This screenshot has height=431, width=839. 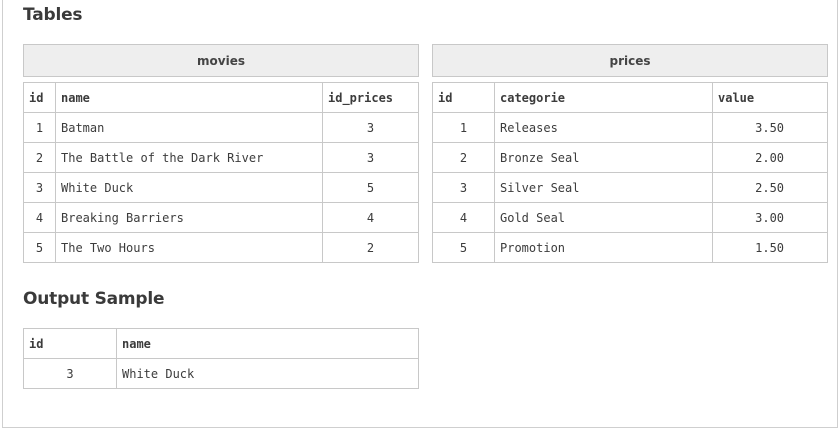 What do you see at coordinates (463, 127) in the screenshot?
I see `prices-cell-id: 1` at bounding box center [463, 127].